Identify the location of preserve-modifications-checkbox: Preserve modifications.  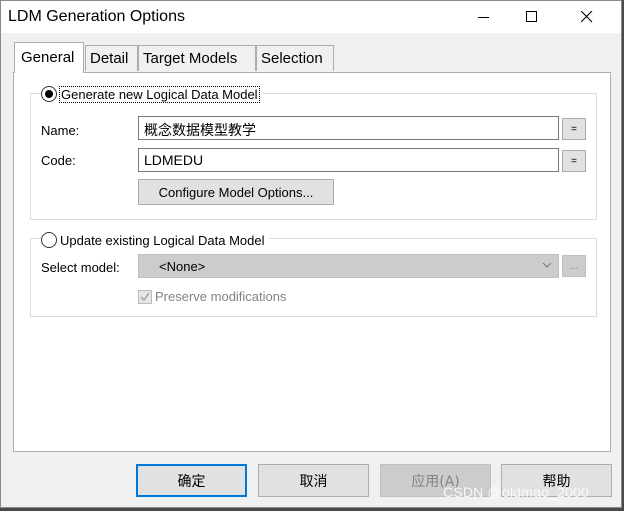
(212, 296).